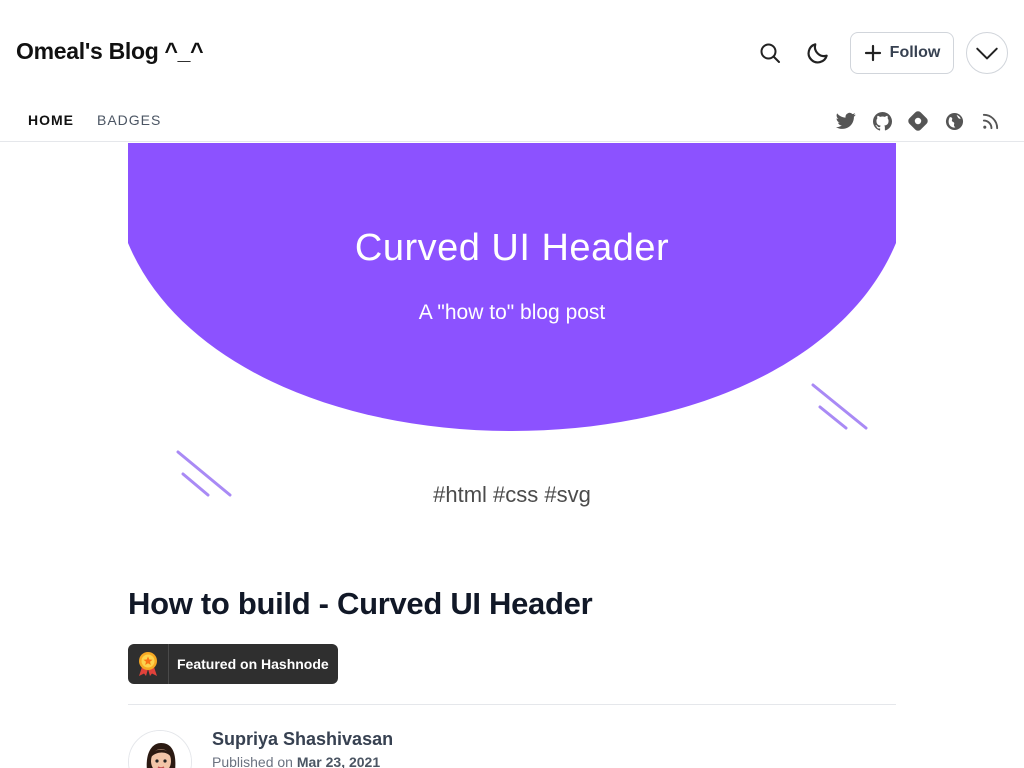 The height and width of the screenshot is (768, 1024). What do you see at coordinates (252, 761) in the screenshot?
I see `published-prefix: Published on` at bounding box center [252, 761].